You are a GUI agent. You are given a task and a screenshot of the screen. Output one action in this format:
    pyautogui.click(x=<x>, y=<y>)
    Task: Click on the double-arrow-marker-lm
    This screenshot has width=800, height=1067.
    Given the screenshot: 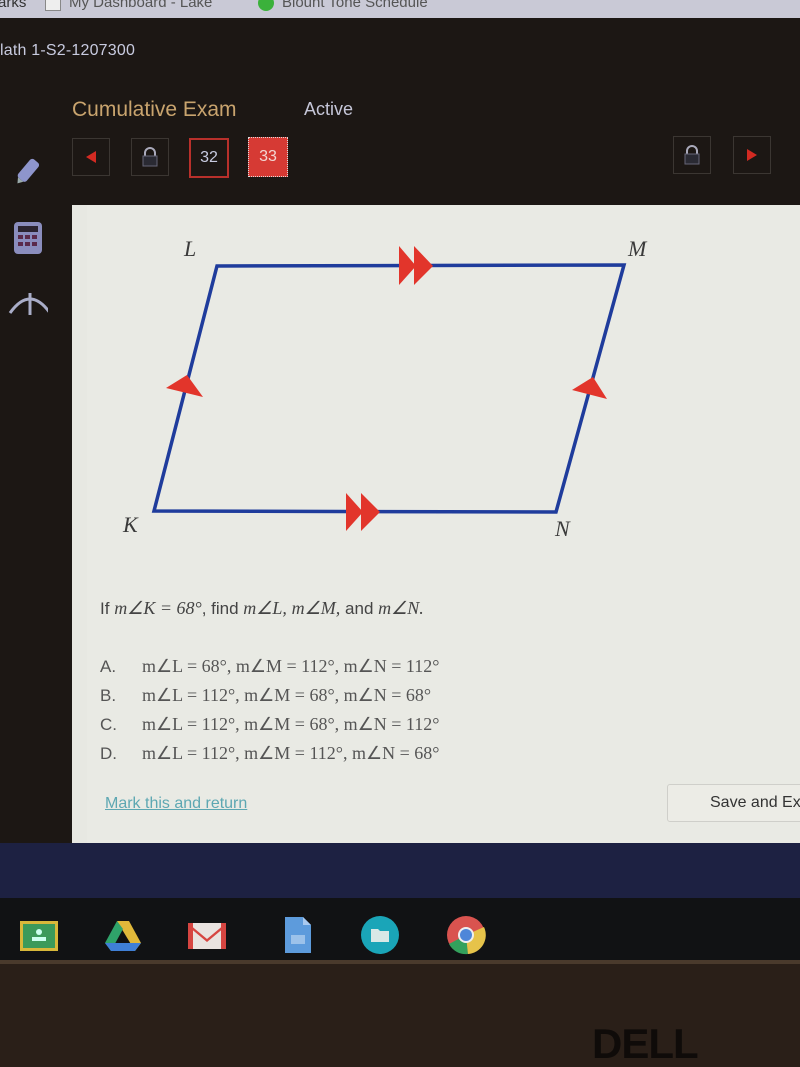 What is the action you would take?
    pyautogui.click(x=416, y=265)
    